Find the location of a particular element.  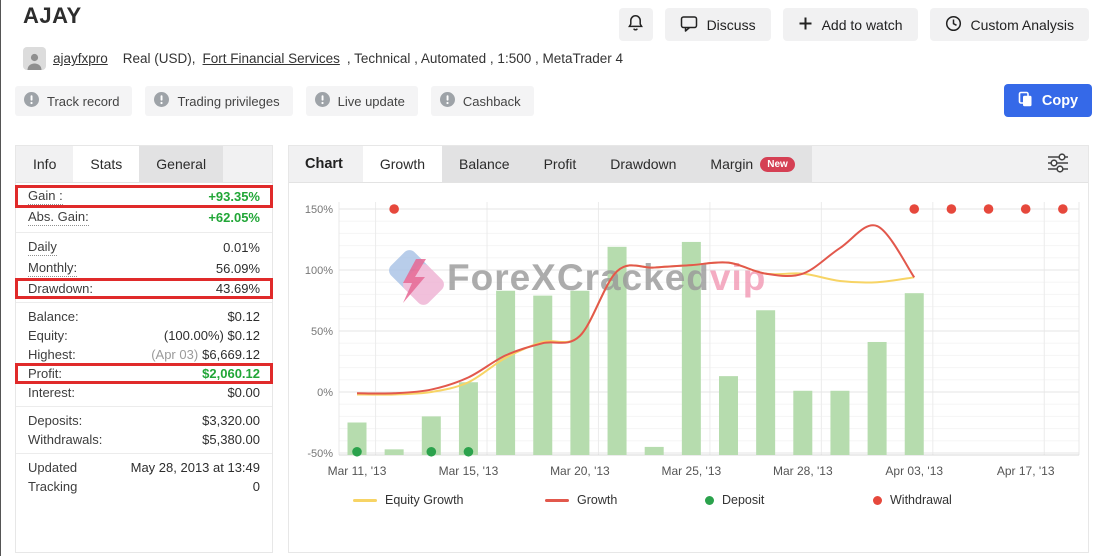

stat-row: Monthly: 56.09% is located at coordinates (144, 268).